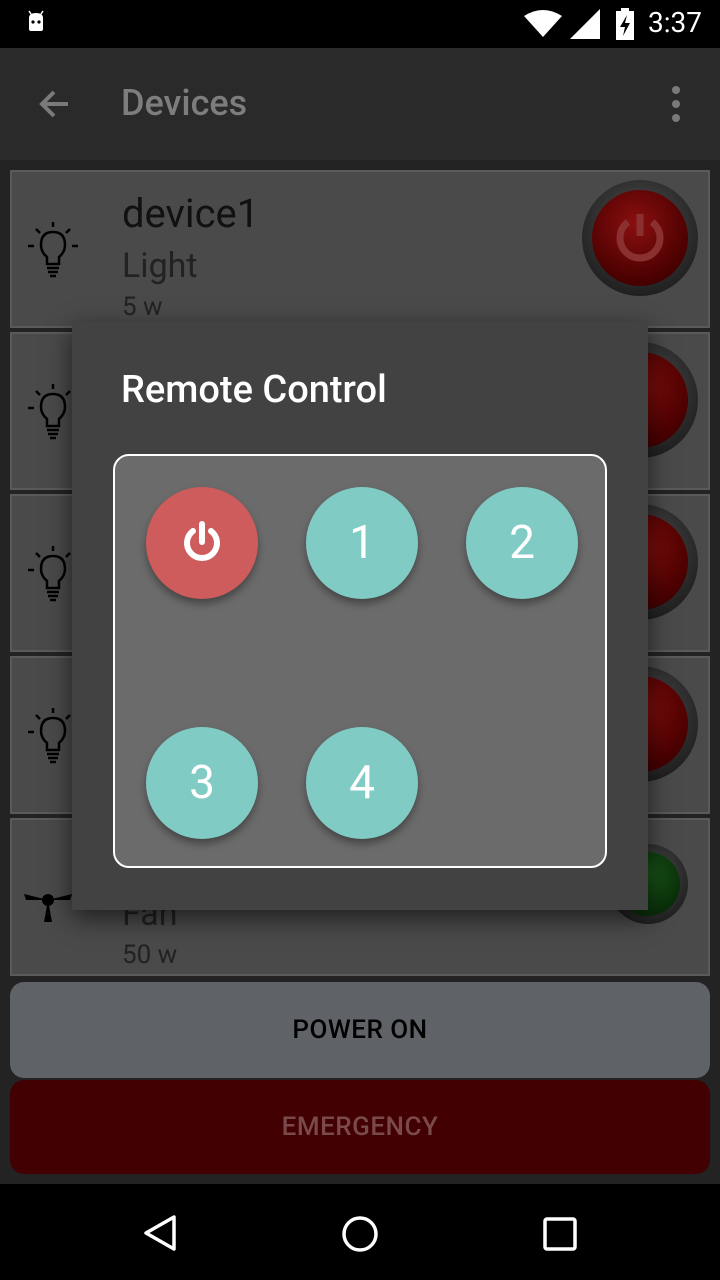  I want to click on action-bar: Devices, so click(360, 104).